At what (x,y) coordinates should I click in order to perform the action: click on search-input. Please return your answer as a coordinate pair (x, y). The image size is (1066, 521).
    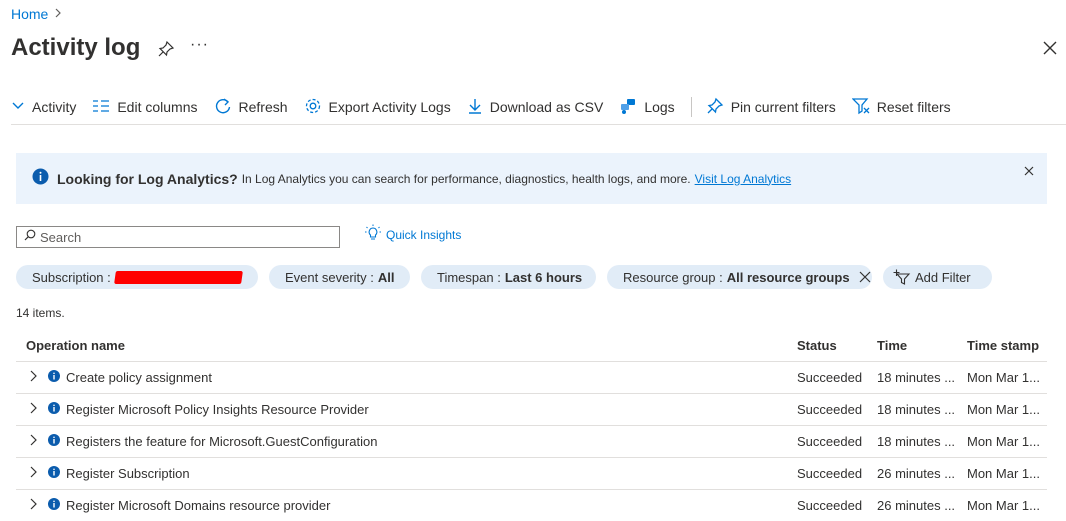
    Looking at the image, I should click on (180, 237).